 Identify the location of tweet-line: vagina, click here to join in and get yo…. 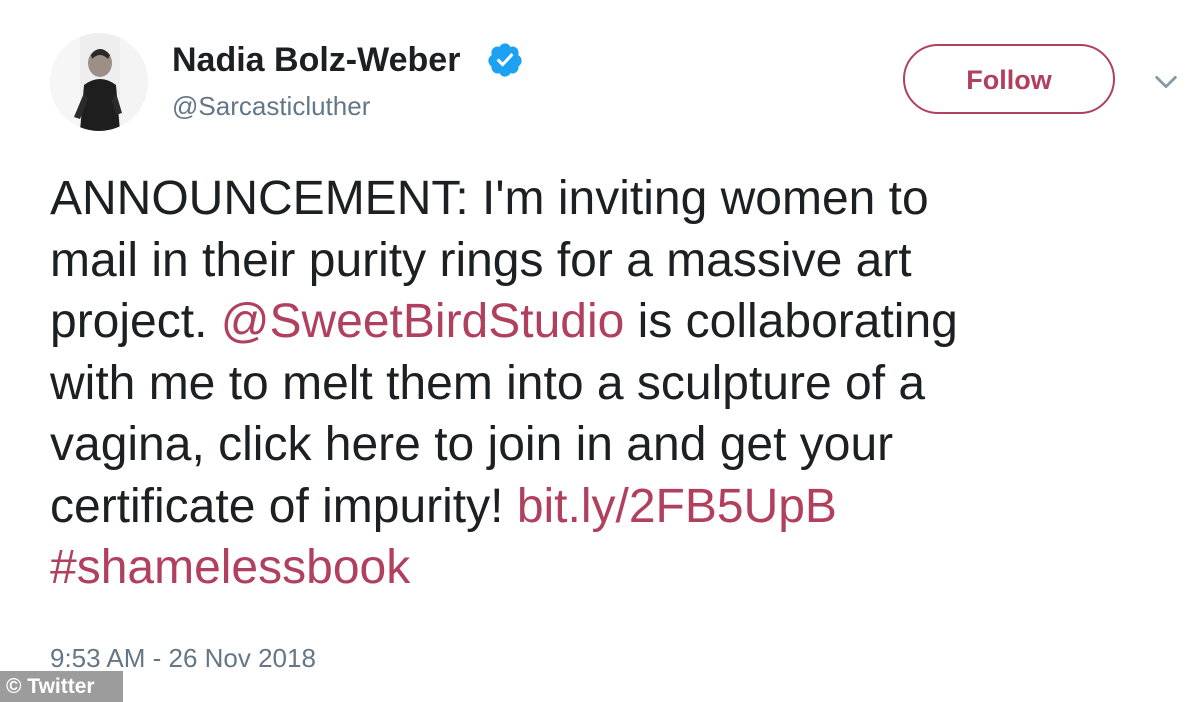
(605, 445).